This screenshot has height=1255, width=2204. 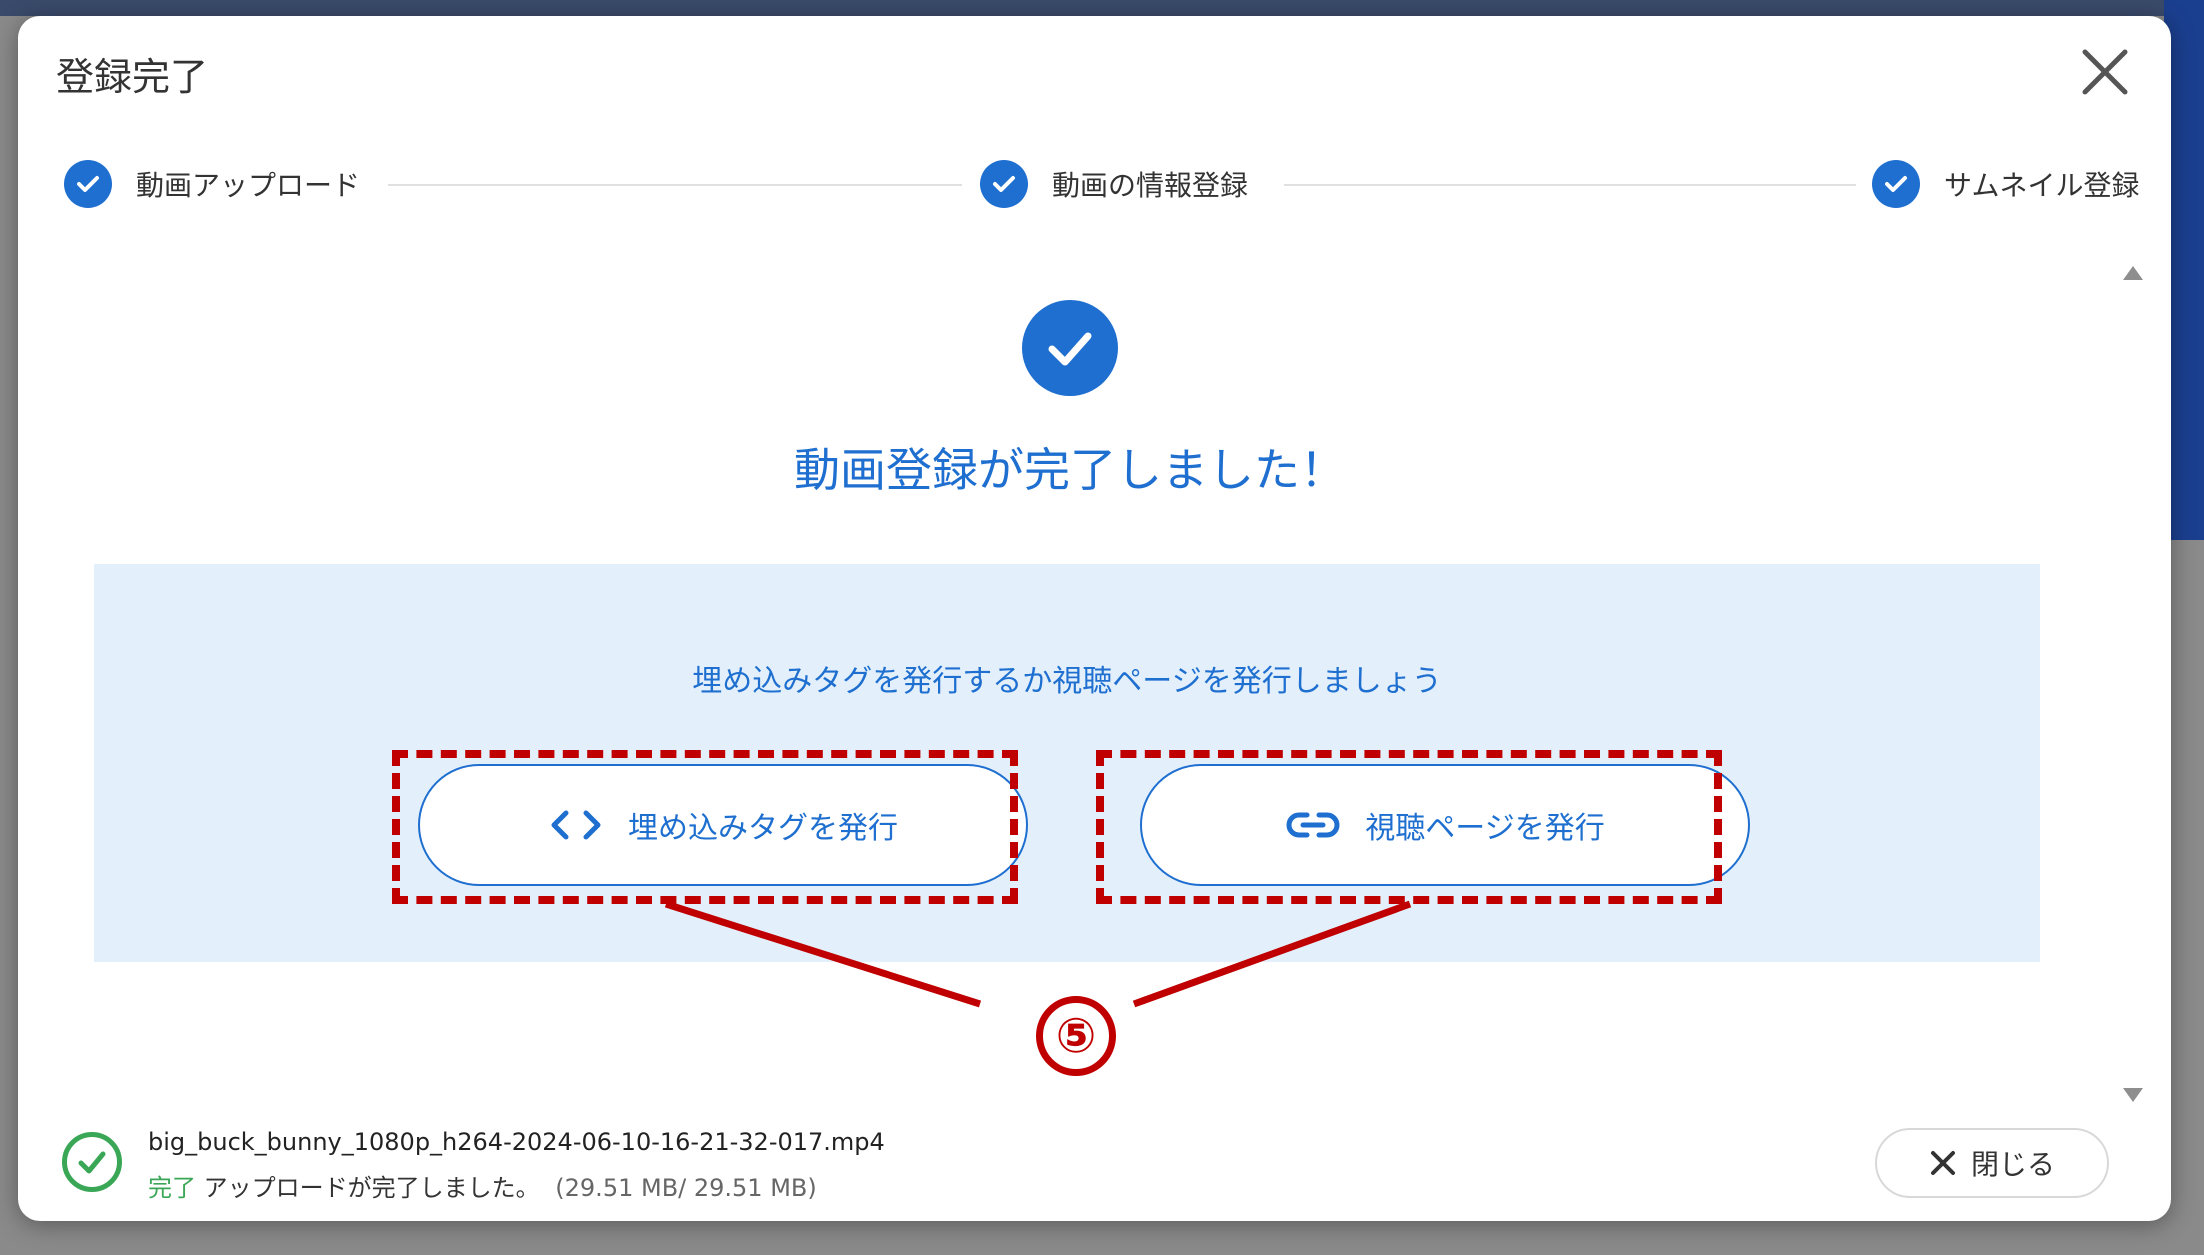 What do you see at coordinates (686, 1188) in the screenshot?
I see `file-size: (29.51 MB/ 29.51 MB)` at bounding box center [686, 1188].